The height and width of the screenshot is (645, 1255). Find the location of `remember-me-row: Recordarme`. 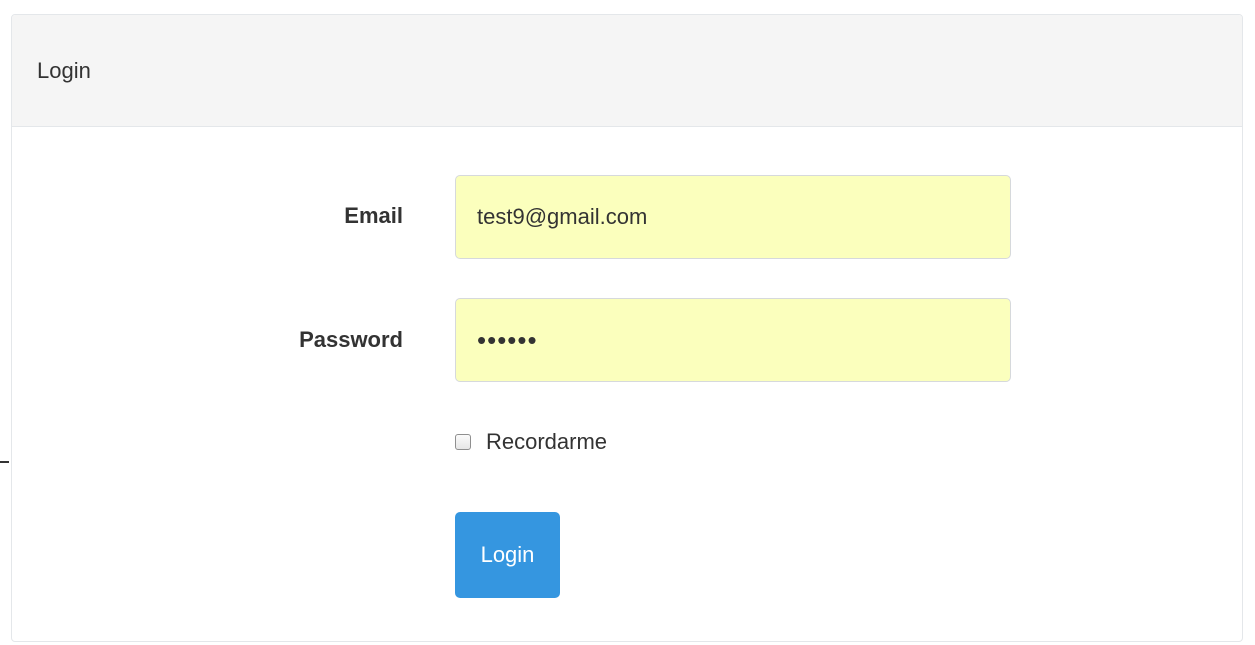

remember-me-row: Recordarme is located at coordinates (531, 442).